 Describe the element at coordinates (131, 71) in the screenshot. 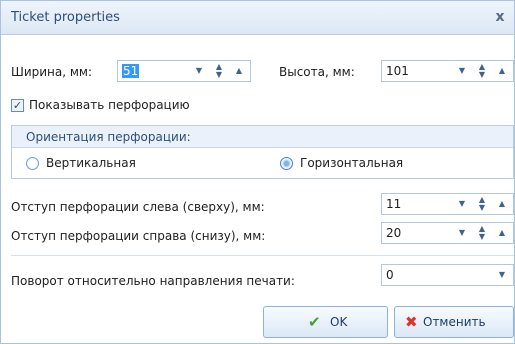

I see `width-value: 51` at that location.